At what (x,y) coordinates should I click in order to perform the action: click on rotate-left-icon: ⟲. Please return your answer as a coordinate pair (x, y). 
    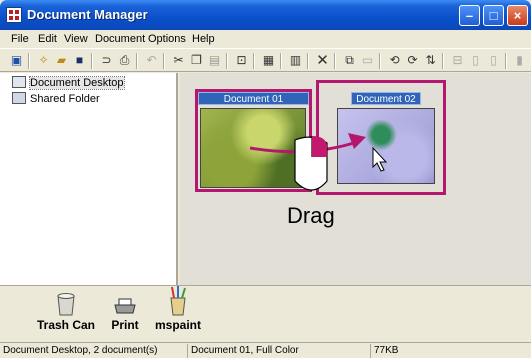
    Looking at the image, I should click on (394, 60).